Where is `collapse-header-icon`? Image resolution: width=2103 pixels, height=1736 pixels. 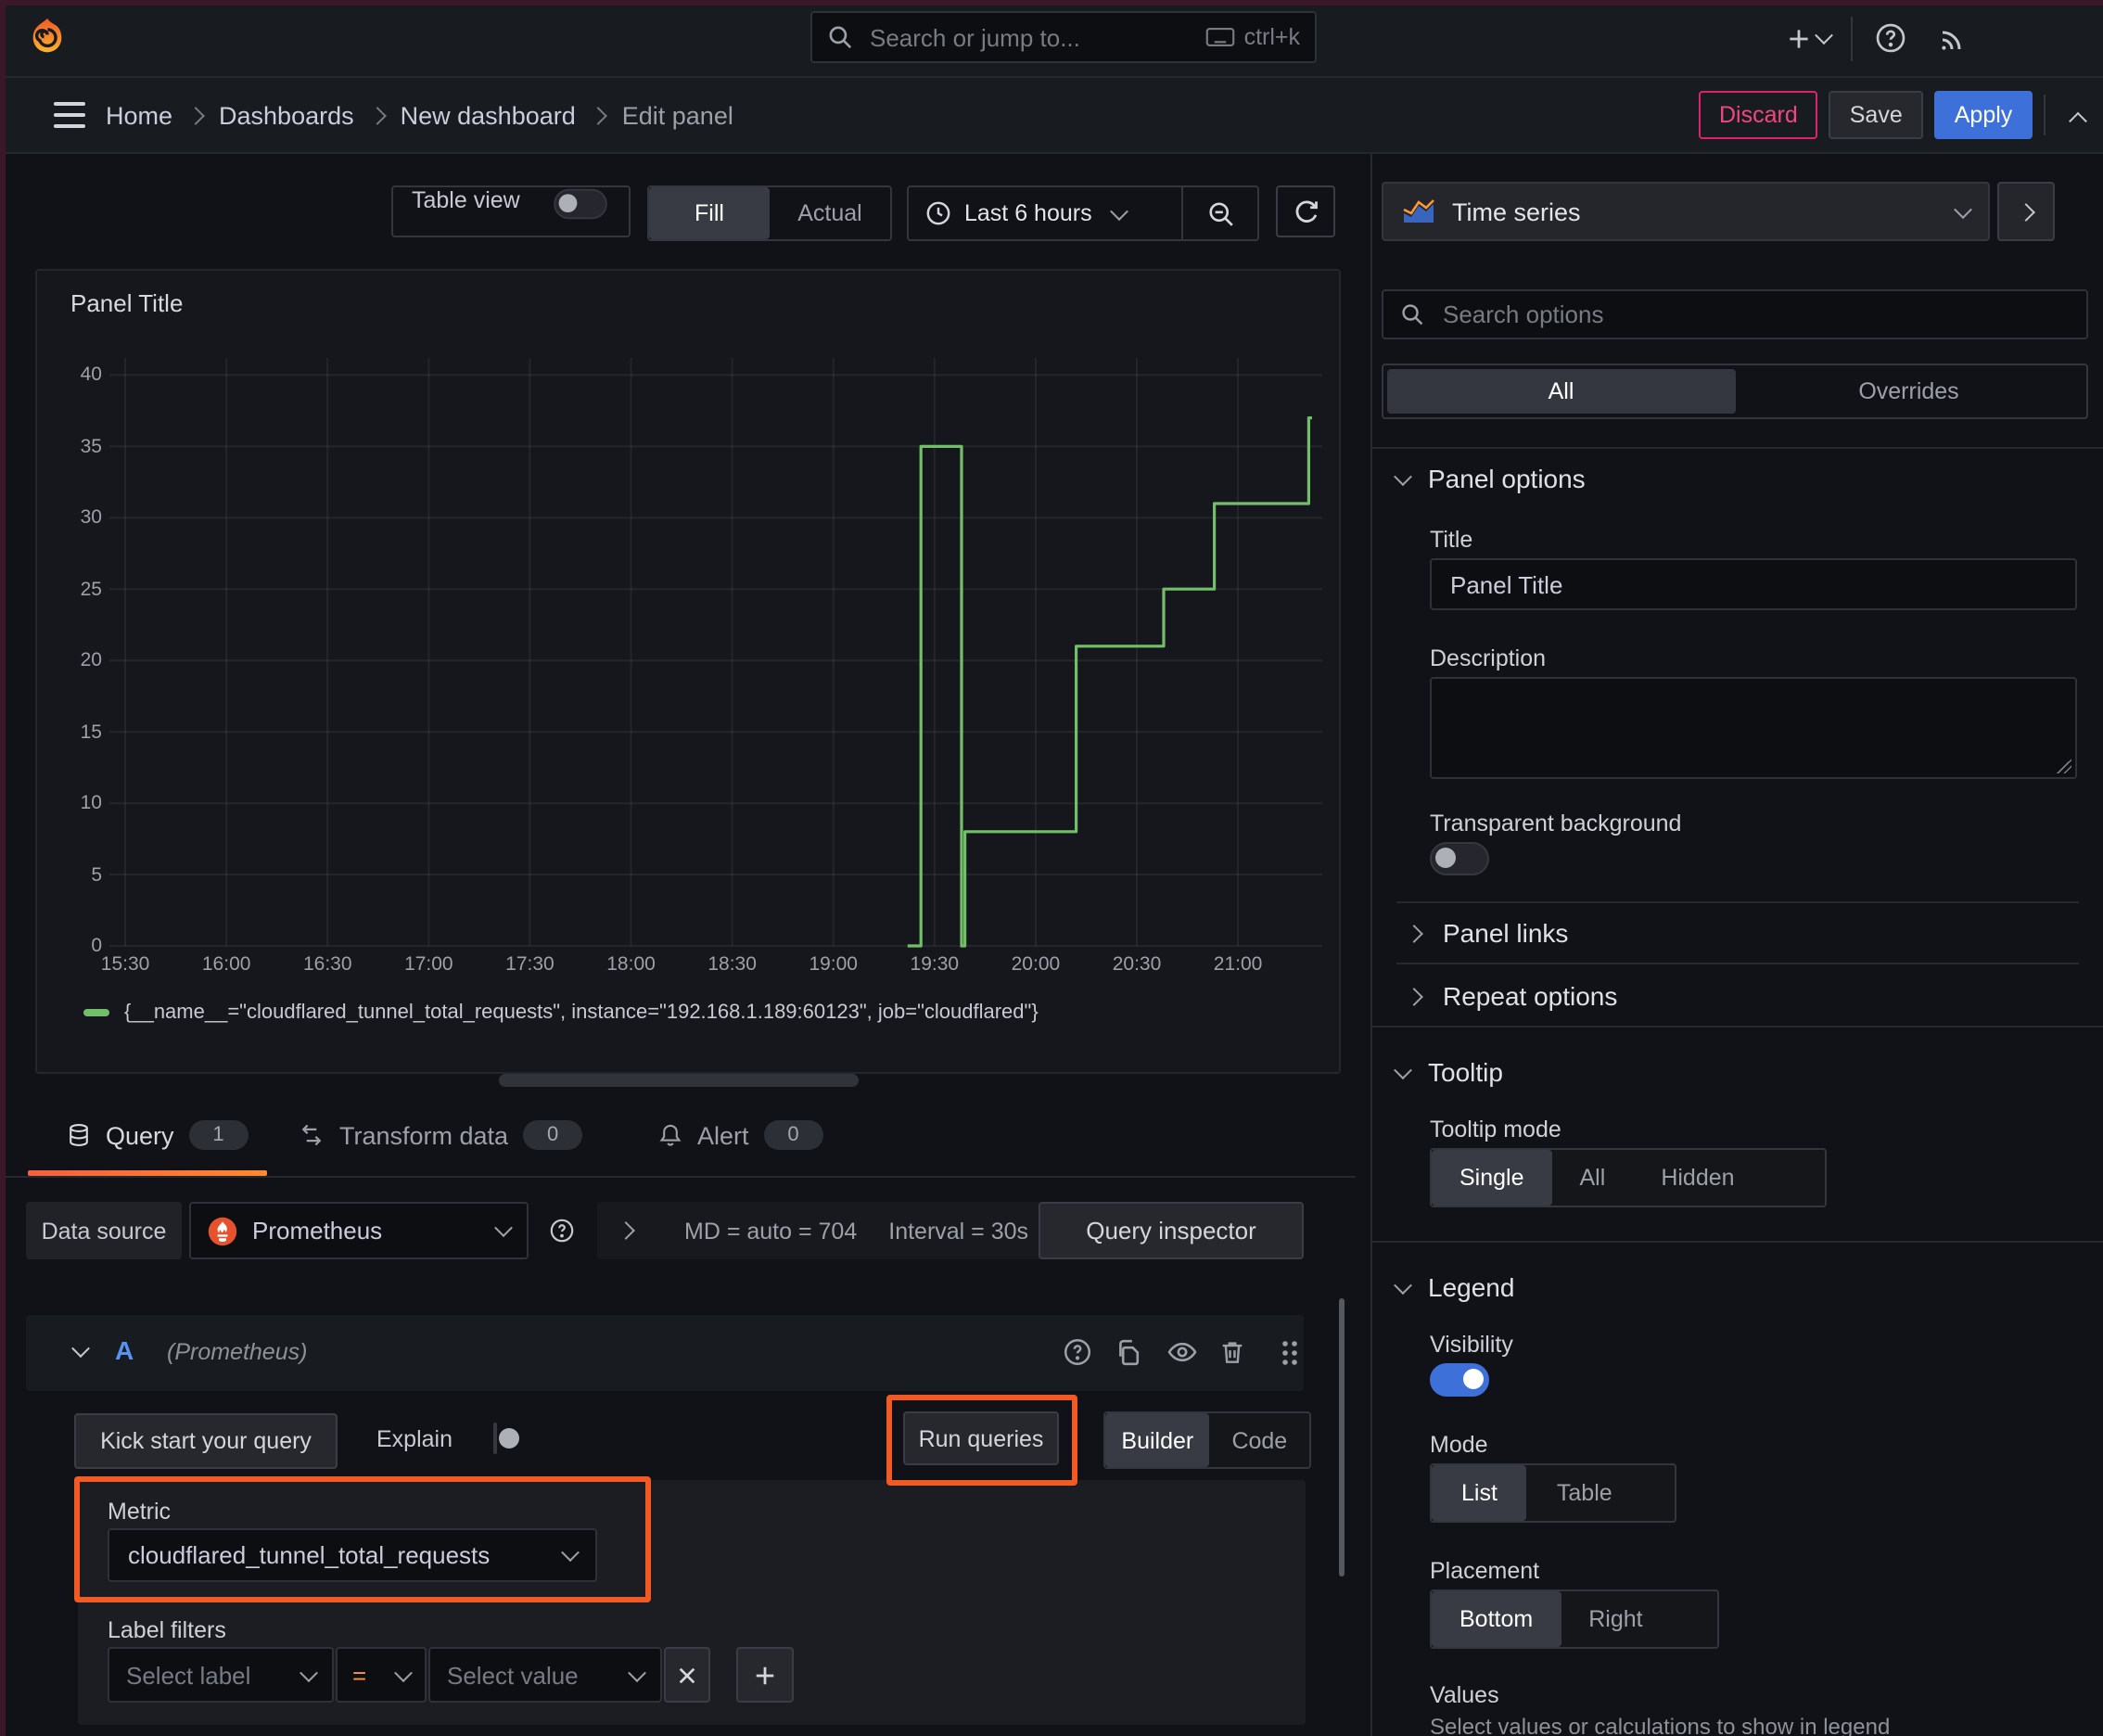
collapse-header-icon is located at coordinates (2077, 115).